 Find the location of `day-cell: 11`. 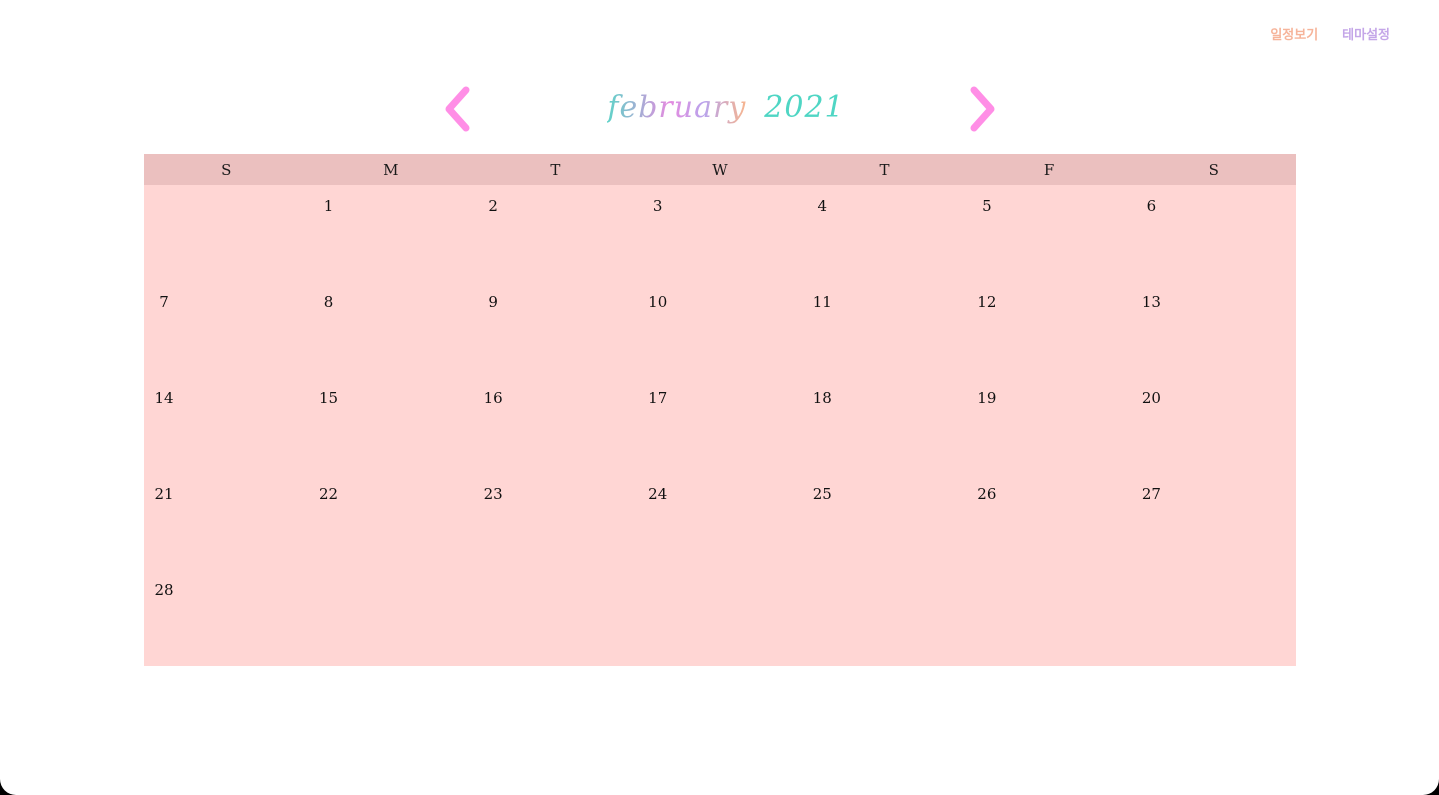

day-cell: 11 is located at coordinates (884, 329).